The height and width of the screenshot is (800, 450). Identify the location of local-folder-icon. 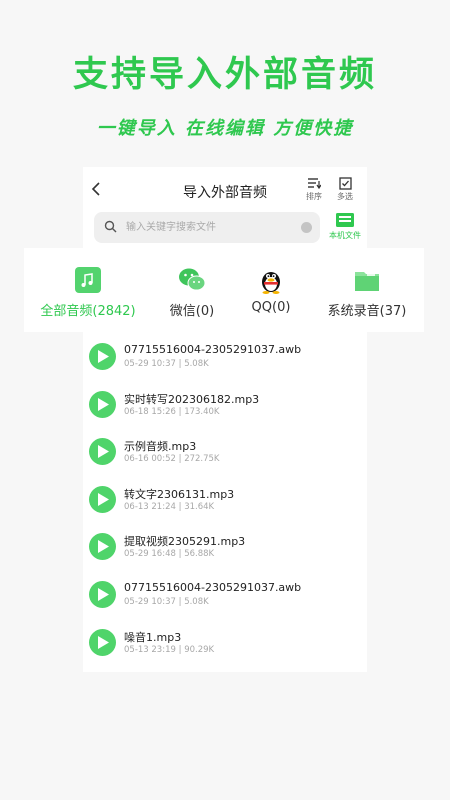
(345, 220).